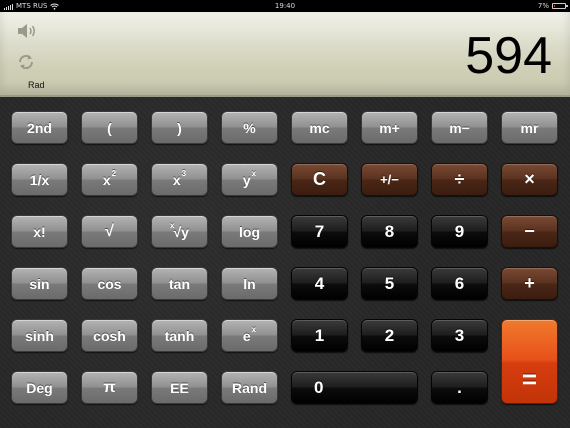  Describe the element at coordinates (109, 283) in the screenshot. I see `cos-button: cos` at that location.